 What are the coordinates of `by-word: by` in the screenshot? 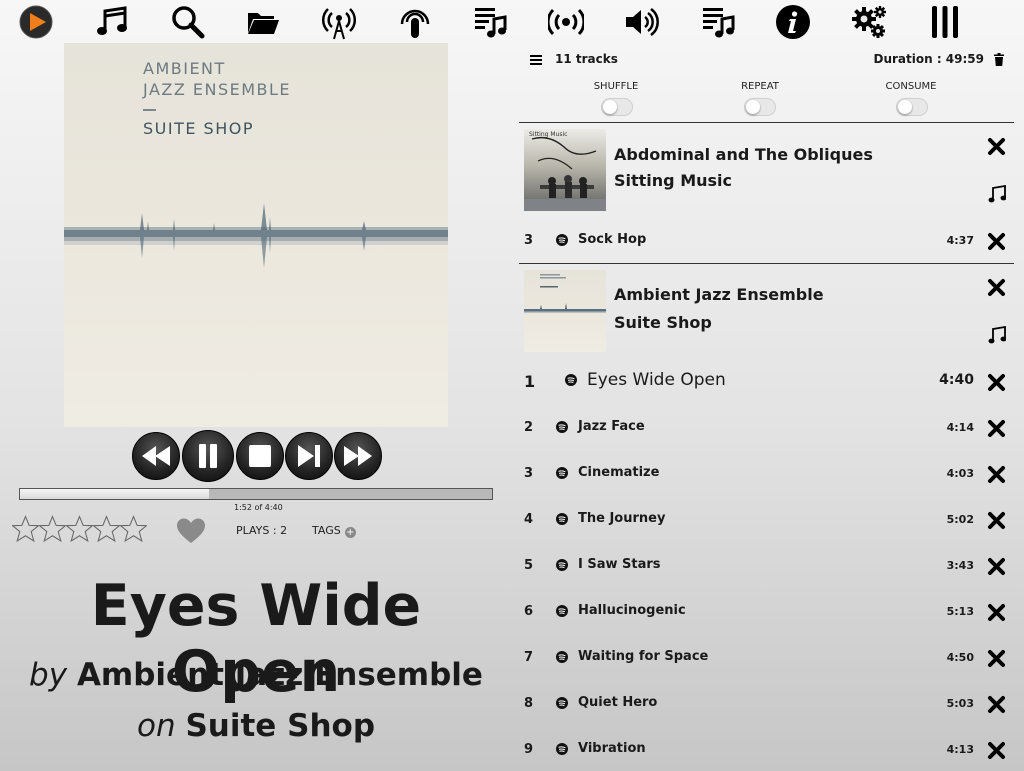 It's located at (48, 675).